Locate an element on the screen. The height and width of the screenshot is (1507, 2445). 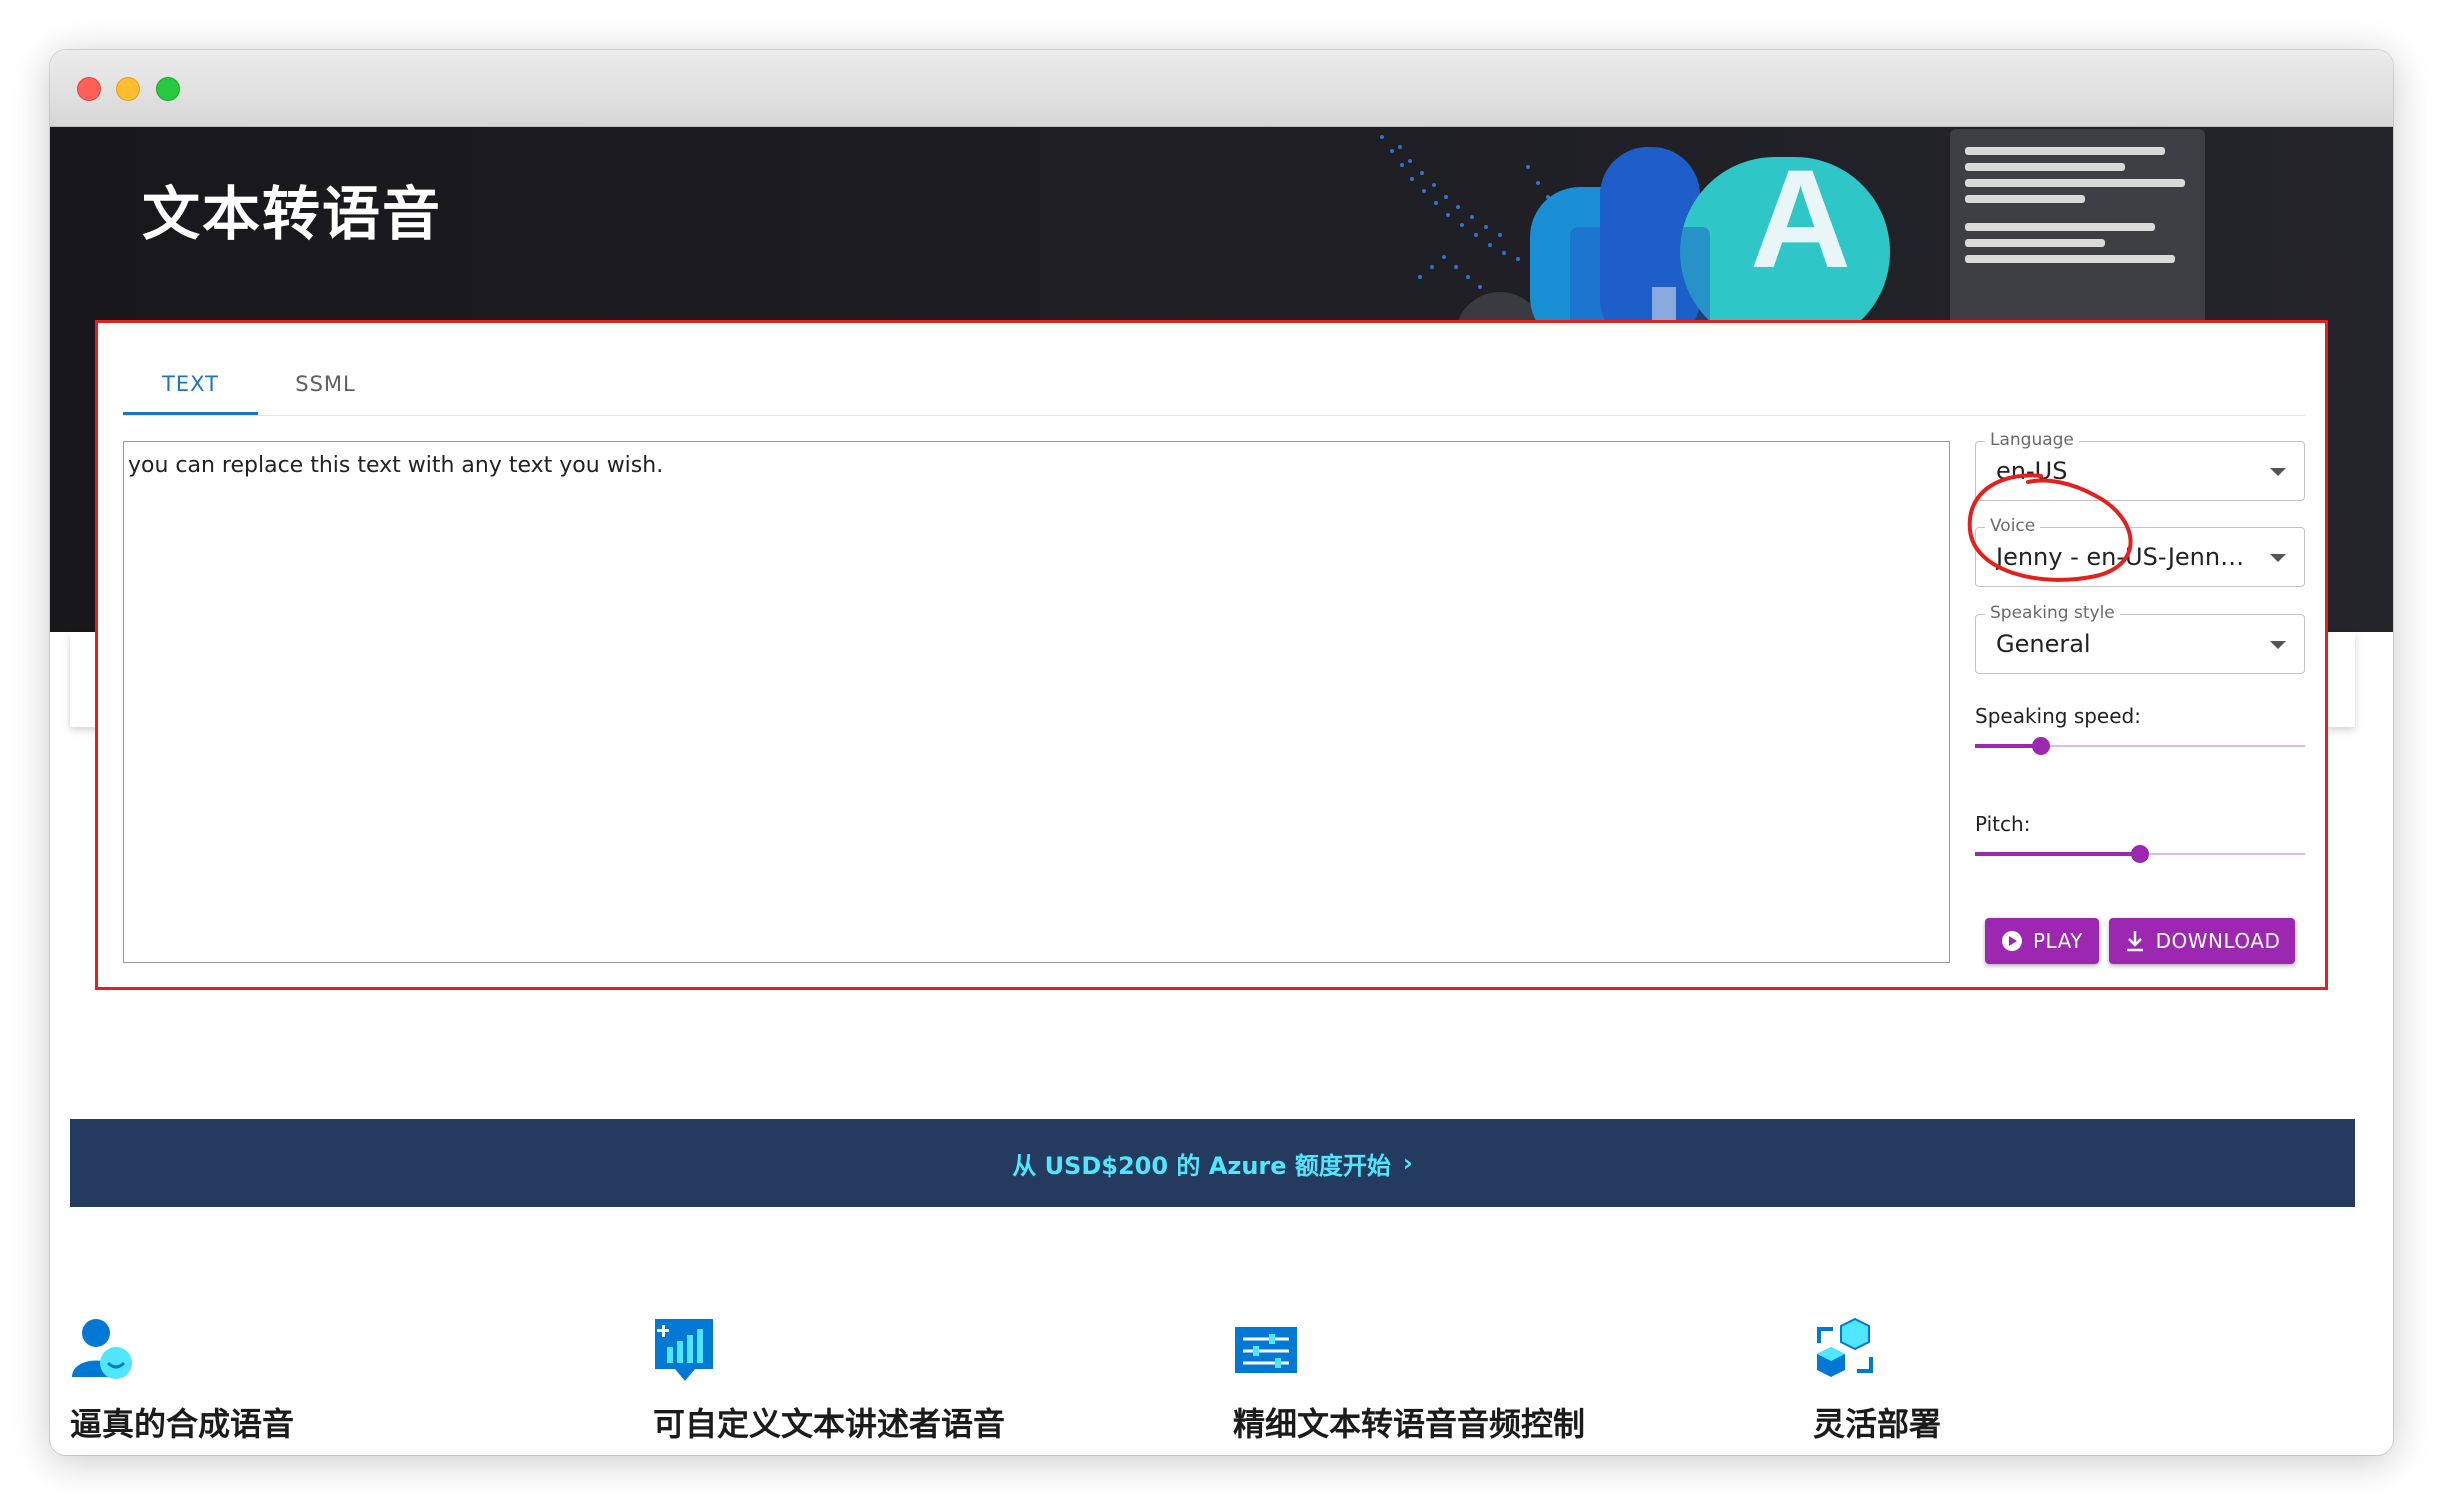
speaking-style-select: Speaking style General is located at coordinates (2140, 638).